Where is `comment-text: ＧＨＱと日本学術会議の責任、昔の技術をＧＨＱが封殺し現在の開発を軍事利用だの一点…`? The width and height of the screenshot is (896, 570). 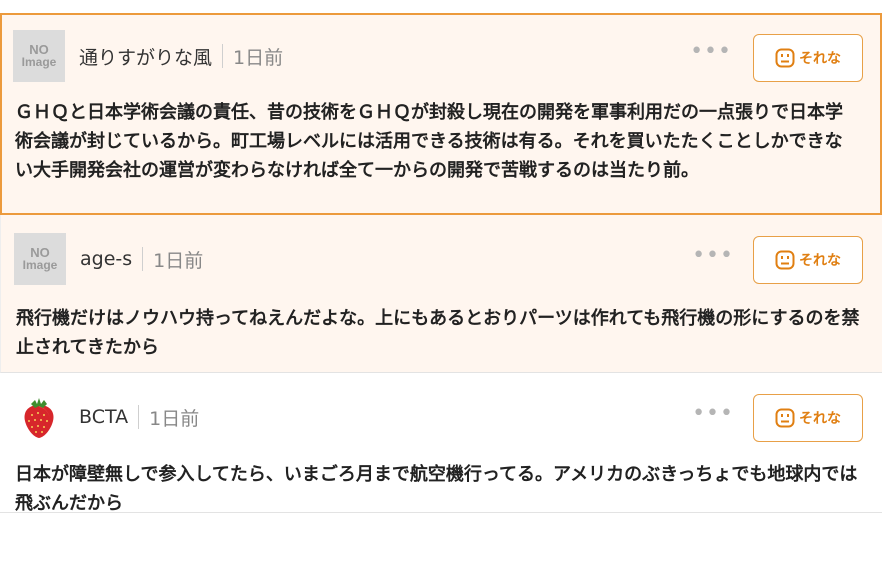 comment-text: ＧＨＱと日本学術会議の責任、昔の技術をＧＨＱが封殺し現在の開発を軍事利用だの一点… is located at coordinates (429, 141).